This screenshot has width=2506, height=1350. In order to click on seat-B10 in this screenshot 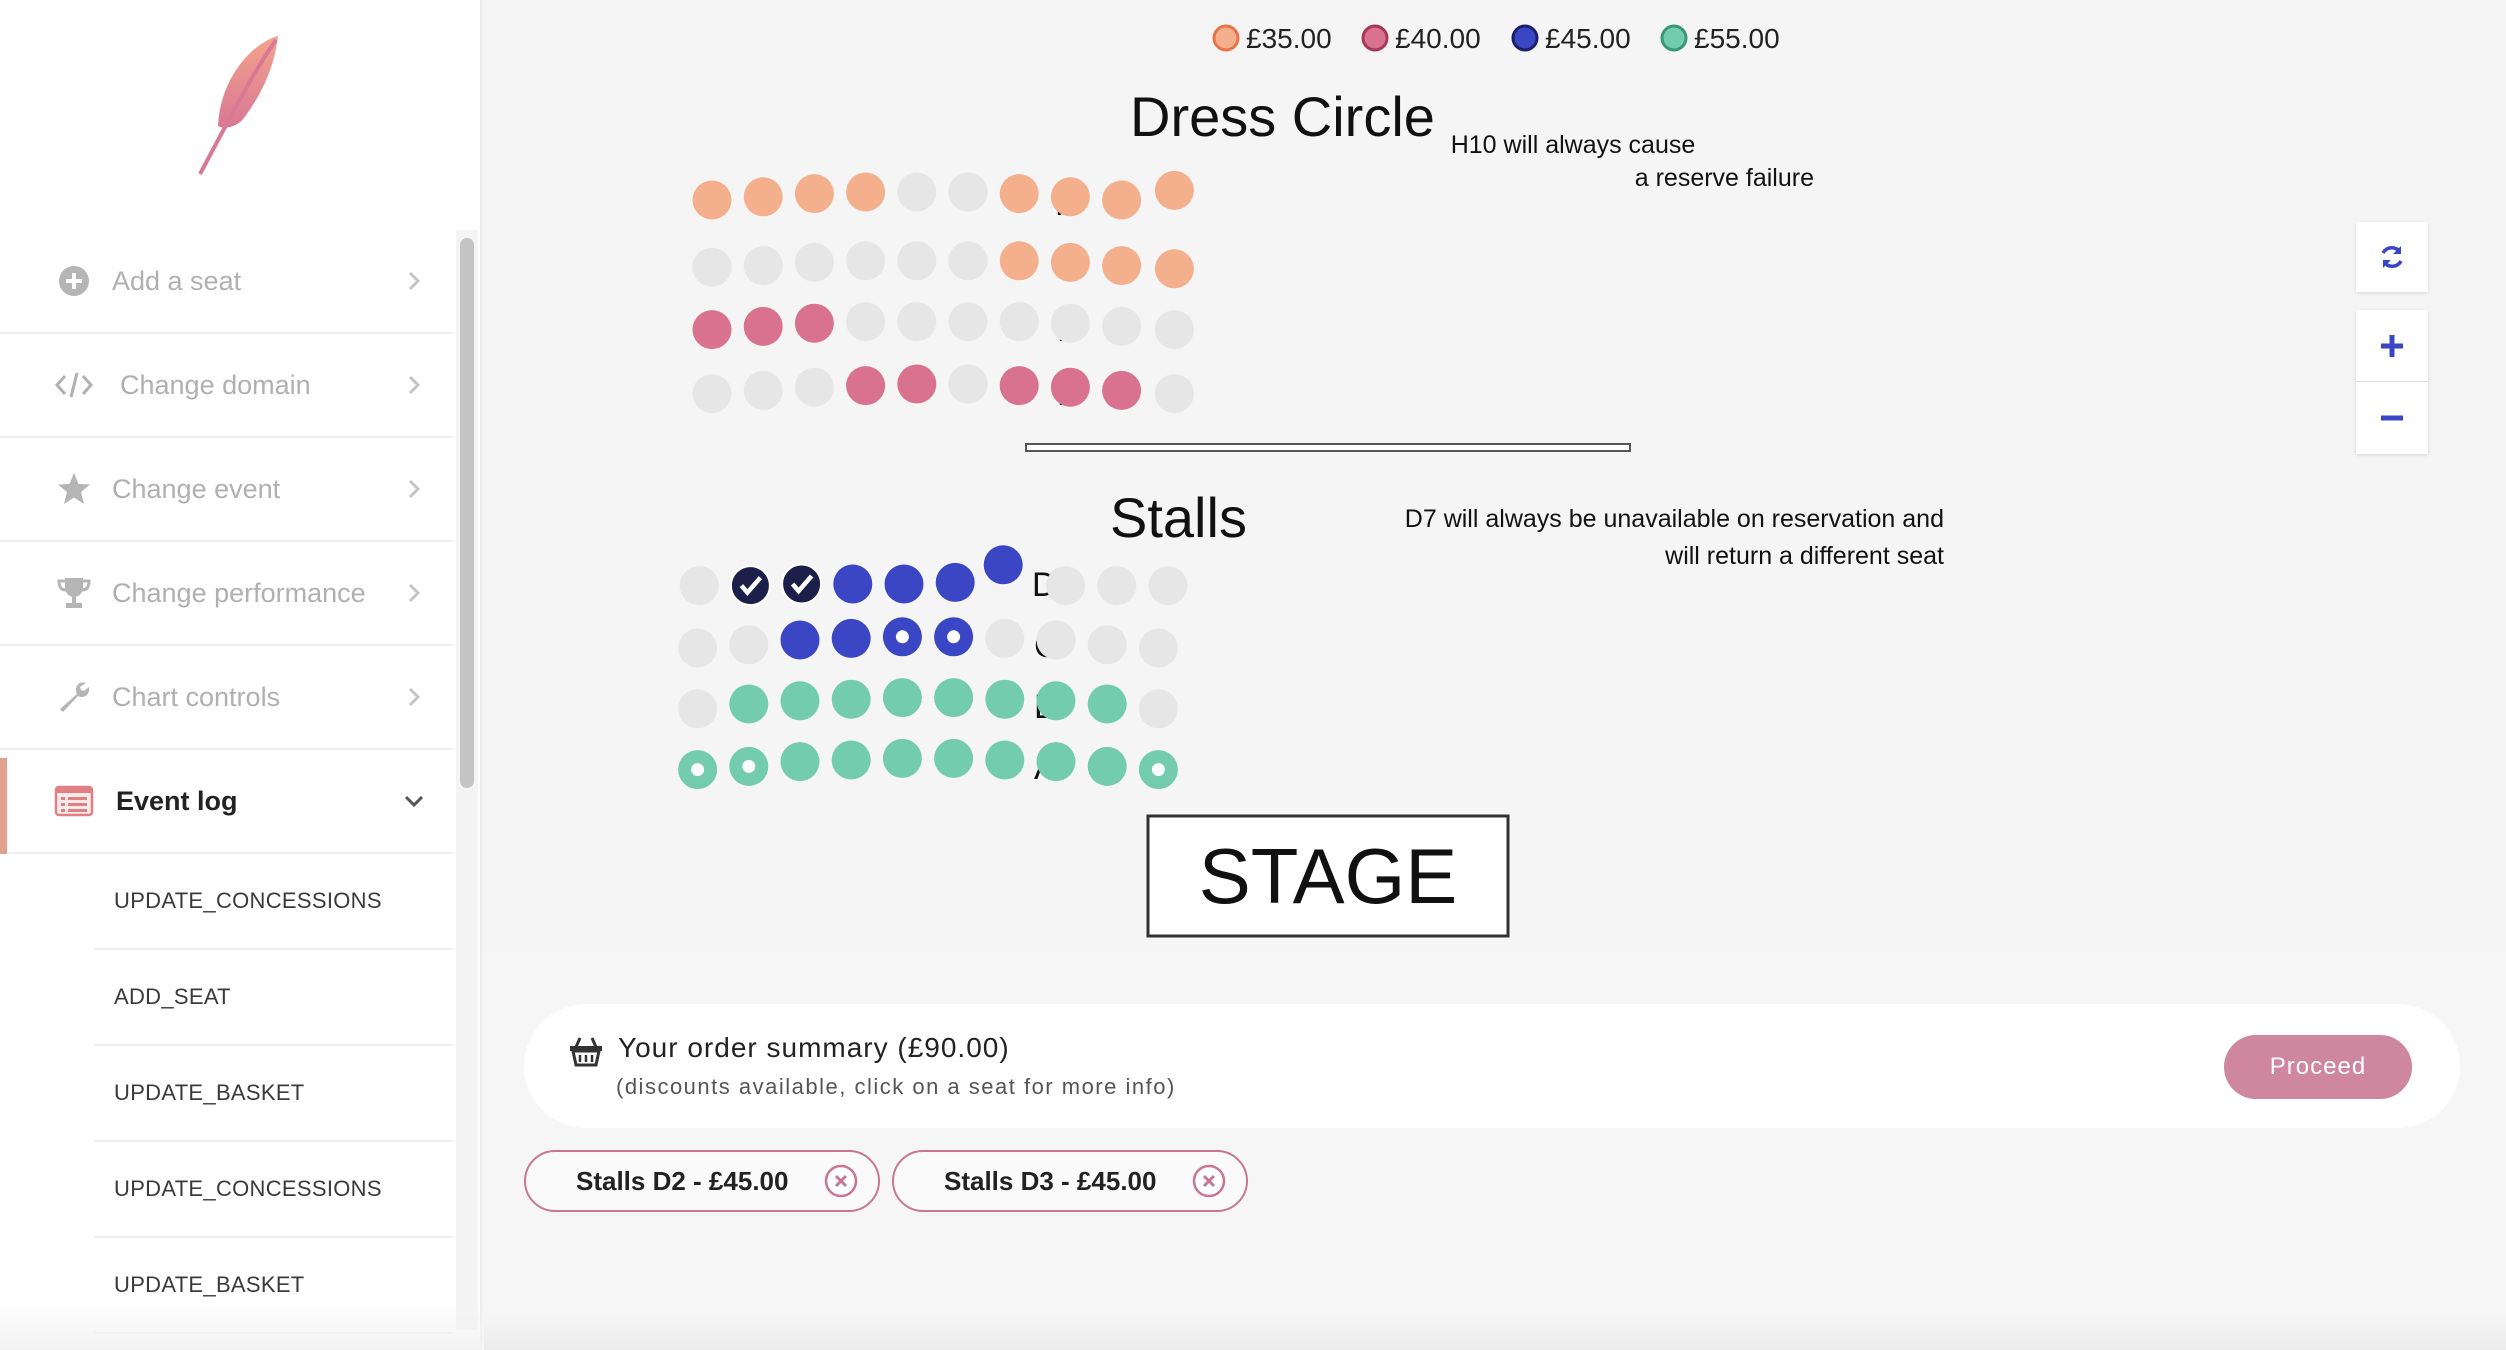, I will do `click(1158, 709)`.